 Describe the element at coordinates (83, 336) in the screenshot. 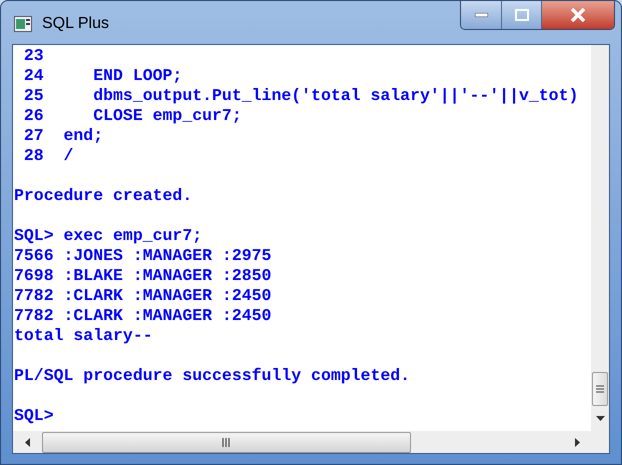

I see `console-line: total salary--` at that location.